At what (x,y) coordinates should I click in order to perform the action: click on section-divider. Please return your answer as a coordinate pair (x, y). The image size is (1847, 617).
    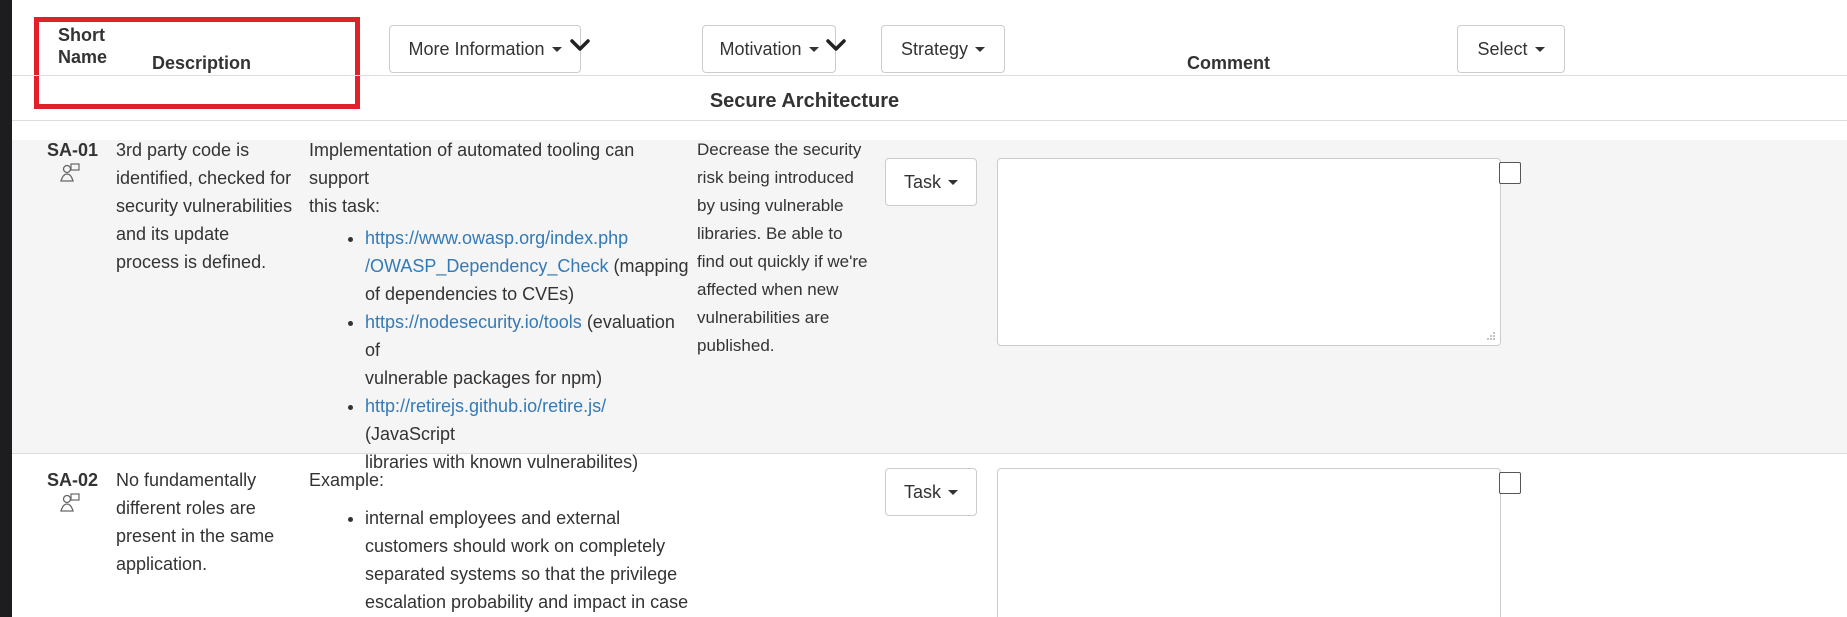
    Looking at the image, I should click on (929, 120).